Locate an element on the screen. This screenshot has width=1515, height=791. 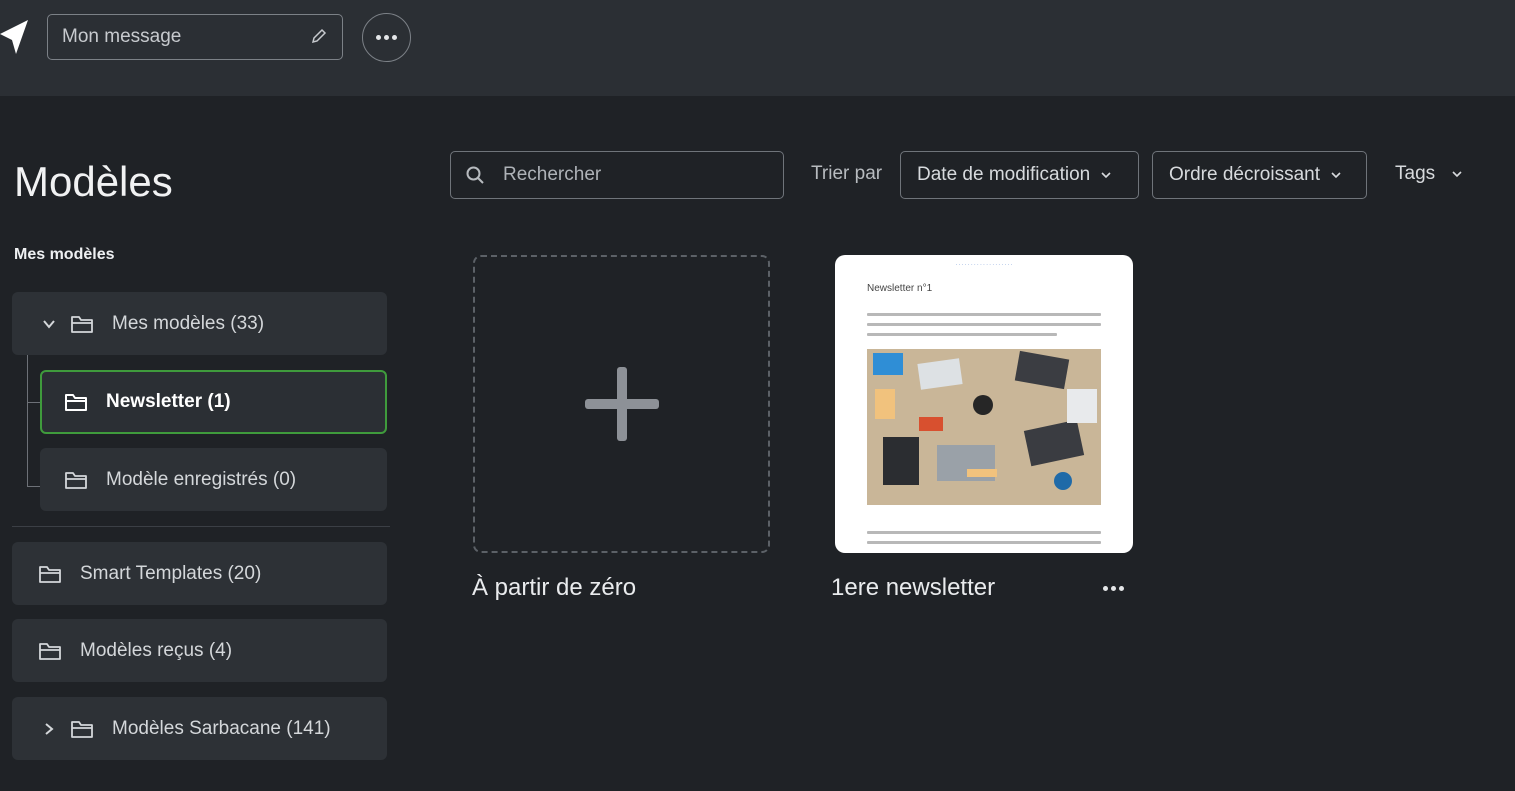
folder-label: Newsletter (1) is located at coordinates (168, 401).